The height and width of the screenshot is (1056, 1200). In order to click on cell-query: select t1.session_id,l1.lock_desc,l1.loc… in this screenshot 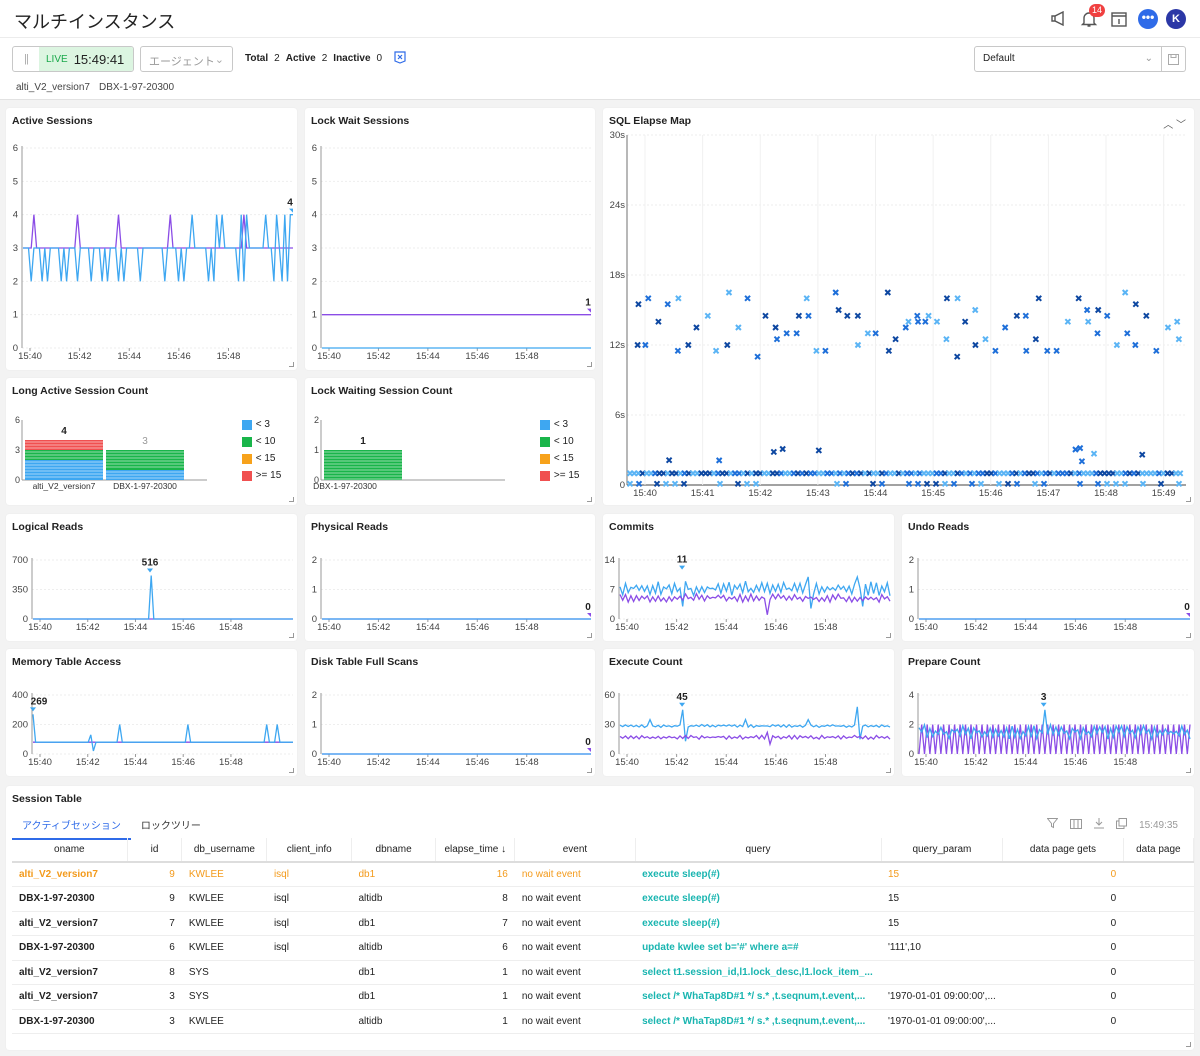, I will do `click(758, 972)`.